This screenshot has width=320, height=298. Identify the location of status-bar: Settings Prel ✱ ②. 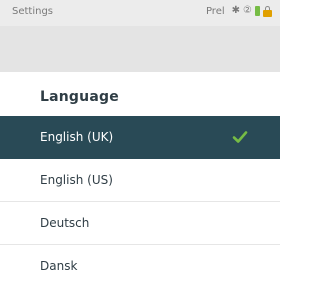
(140, 13).